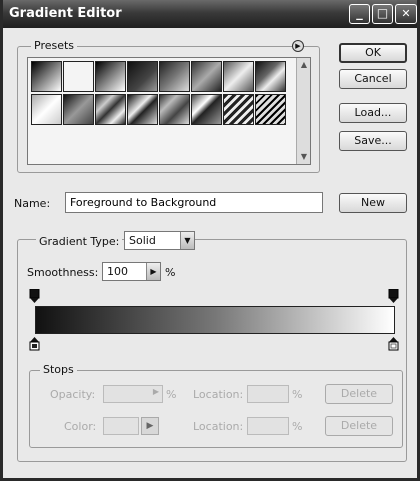 This screenshot has width=420, height=481. Describe the element at coordinates (32, 203) in the screenshot. I see `name-label: Name:` at that location.